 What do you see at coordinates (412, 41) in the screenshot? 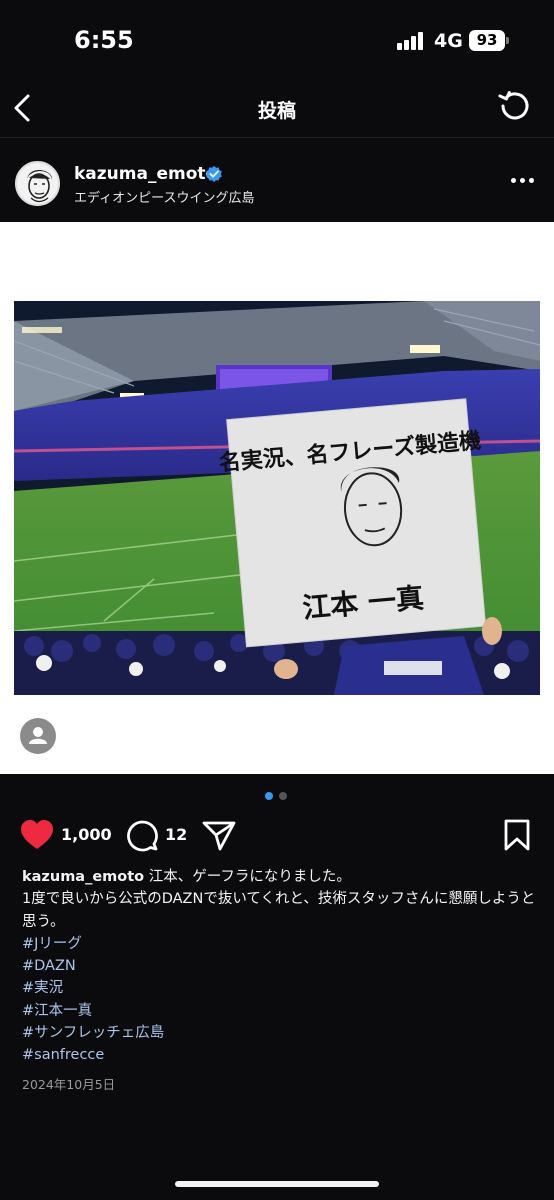
I see `cellular-signal-icon` at bounding box center [412, 41].